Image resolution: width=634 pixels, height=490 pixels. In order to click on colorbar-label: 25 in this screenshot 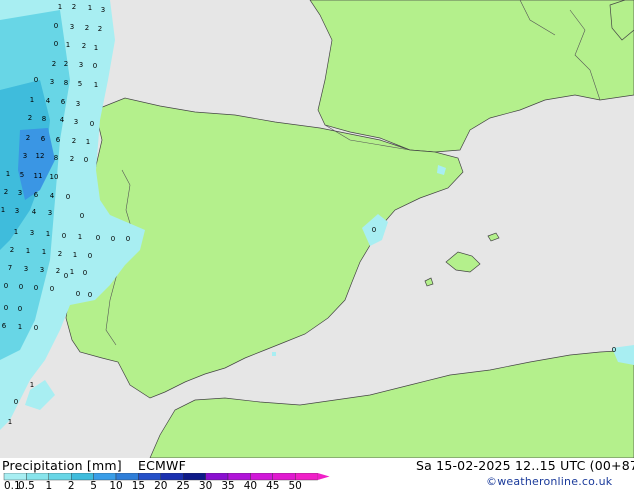, I will do `click(183, 485)`.